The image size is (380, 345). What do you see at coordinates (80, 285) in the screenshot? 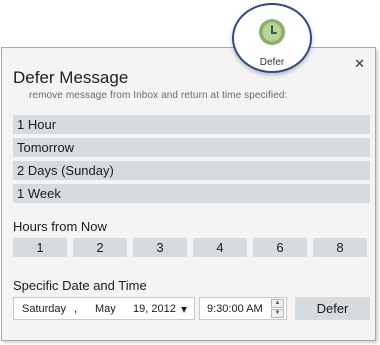
I see `specific-date-time-label: Specific Date and Time` at bounding box center [80, 285].